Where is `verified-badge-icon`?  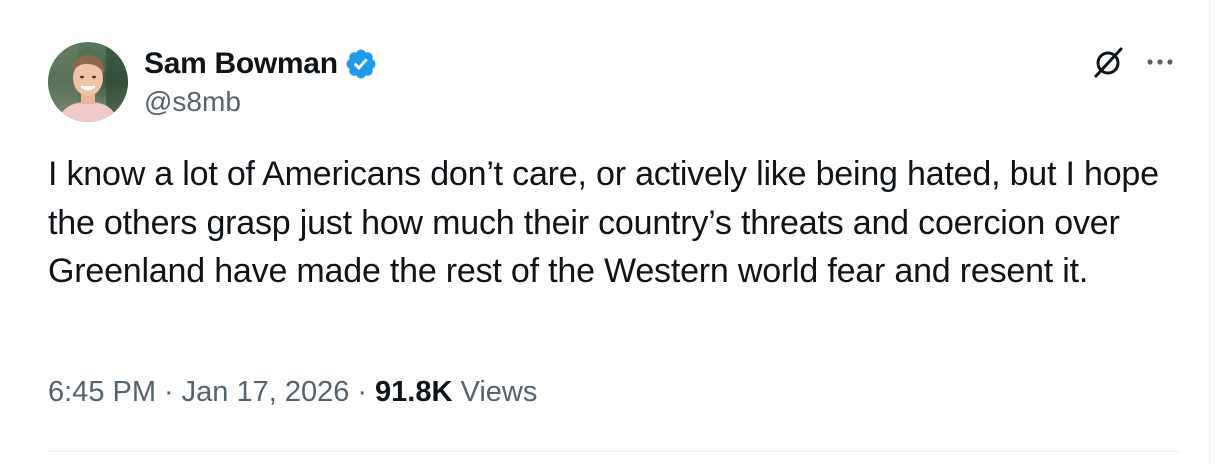 verified-badge-icon is located at coordinates (361, 64).